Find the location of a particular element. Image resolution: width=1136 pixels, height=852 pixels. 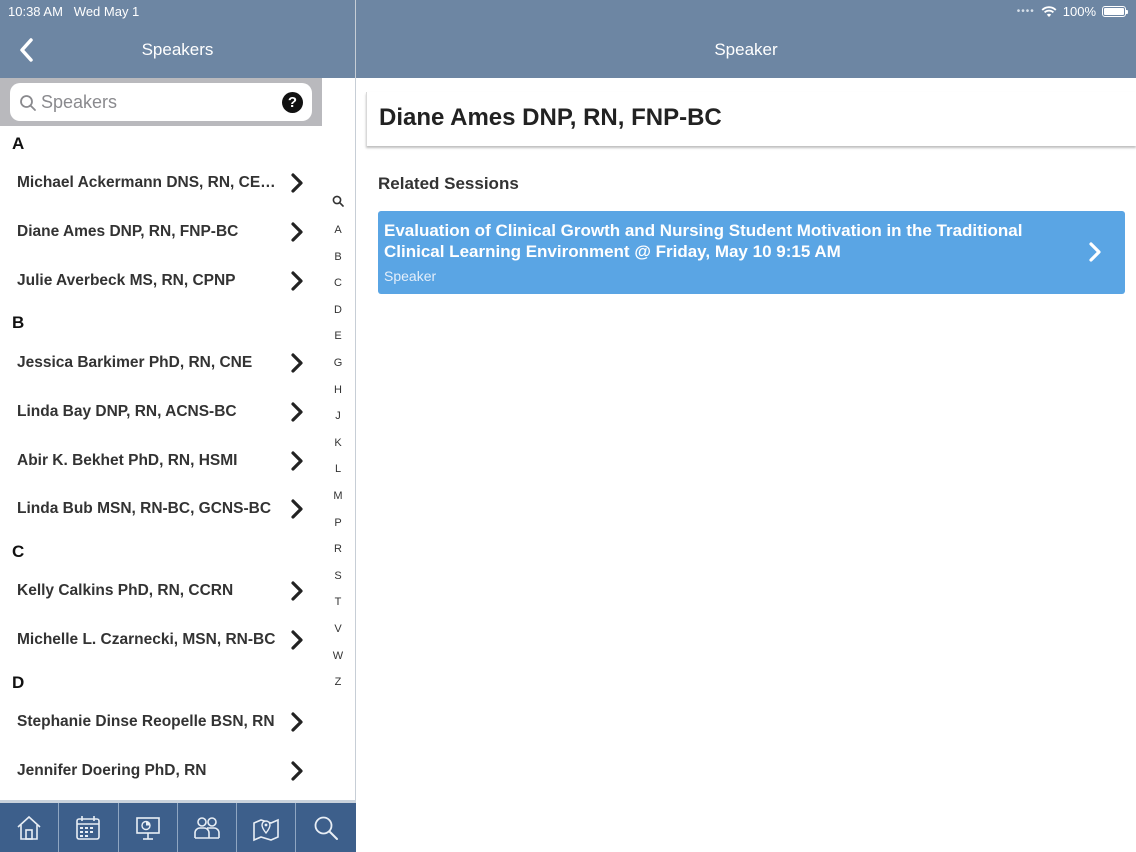

index-letter-d: D is located at coordinates (338, 310).